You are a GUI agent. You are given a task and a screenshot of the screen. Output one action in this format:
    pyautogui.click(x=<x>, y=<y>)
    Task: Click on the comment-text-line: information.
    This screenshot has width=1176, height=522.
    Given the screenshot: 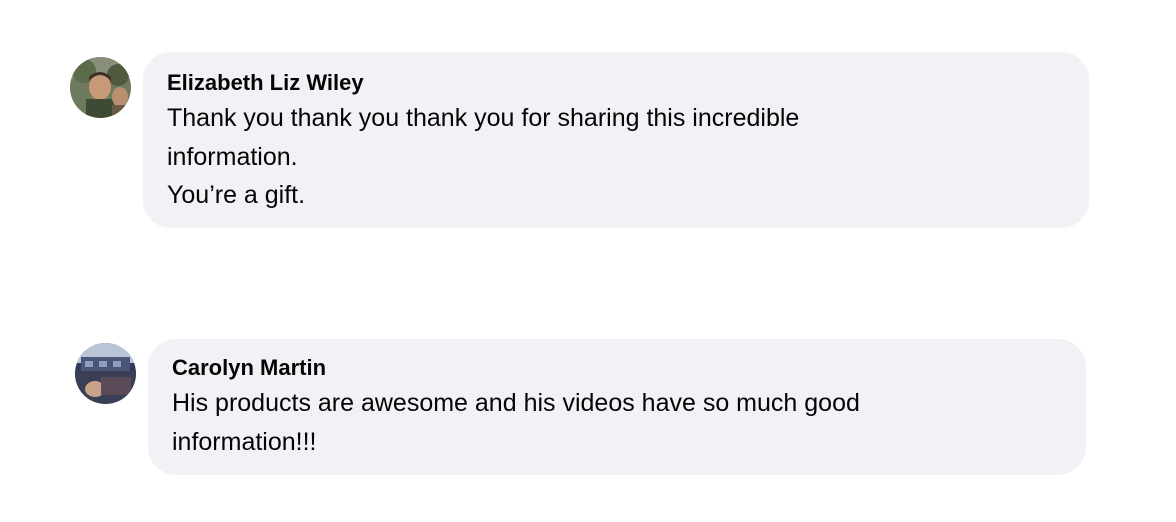 What is the action you would take?
    pyautogui.click(x=232, y=156)
    